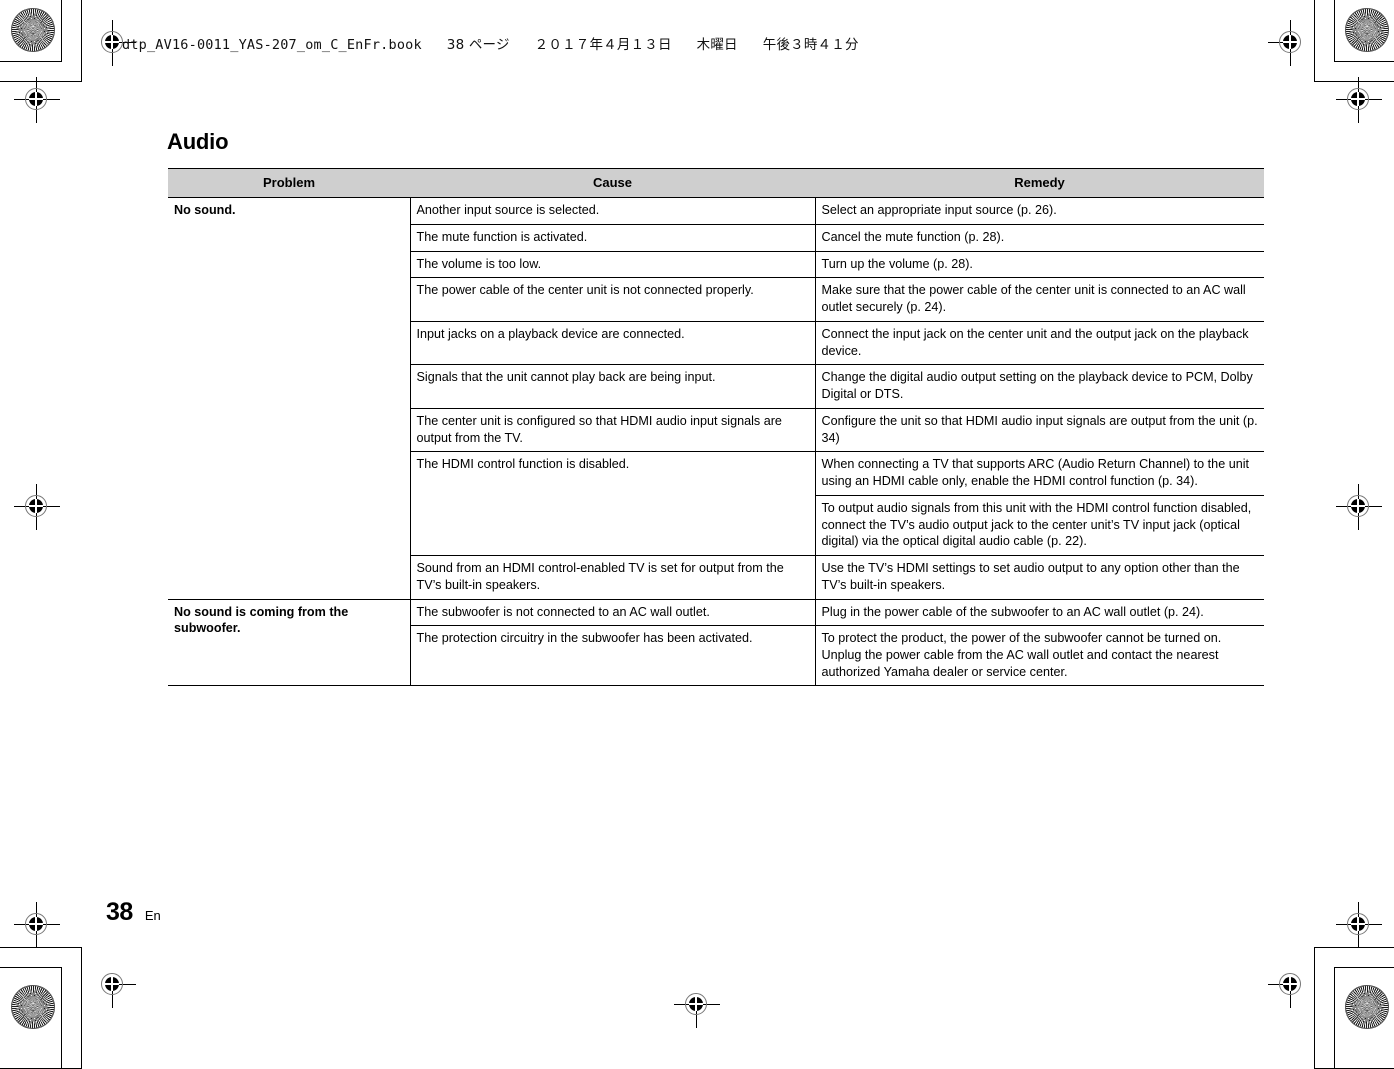 The height and width of the screenshot is (1069, 1394). Describe the element at coordinates (1367, 30) in the screenshot. I see `starburst-target-top-right` at that location.